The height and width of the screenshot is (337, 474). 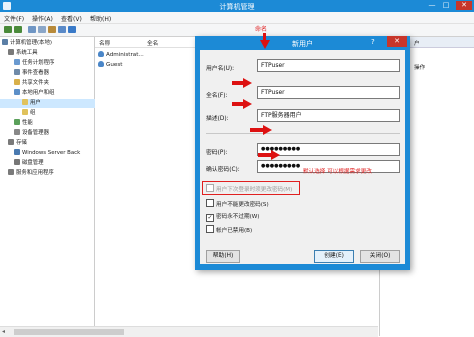 I want to click on annotation-arrow-password, so click(x=257, y=130).